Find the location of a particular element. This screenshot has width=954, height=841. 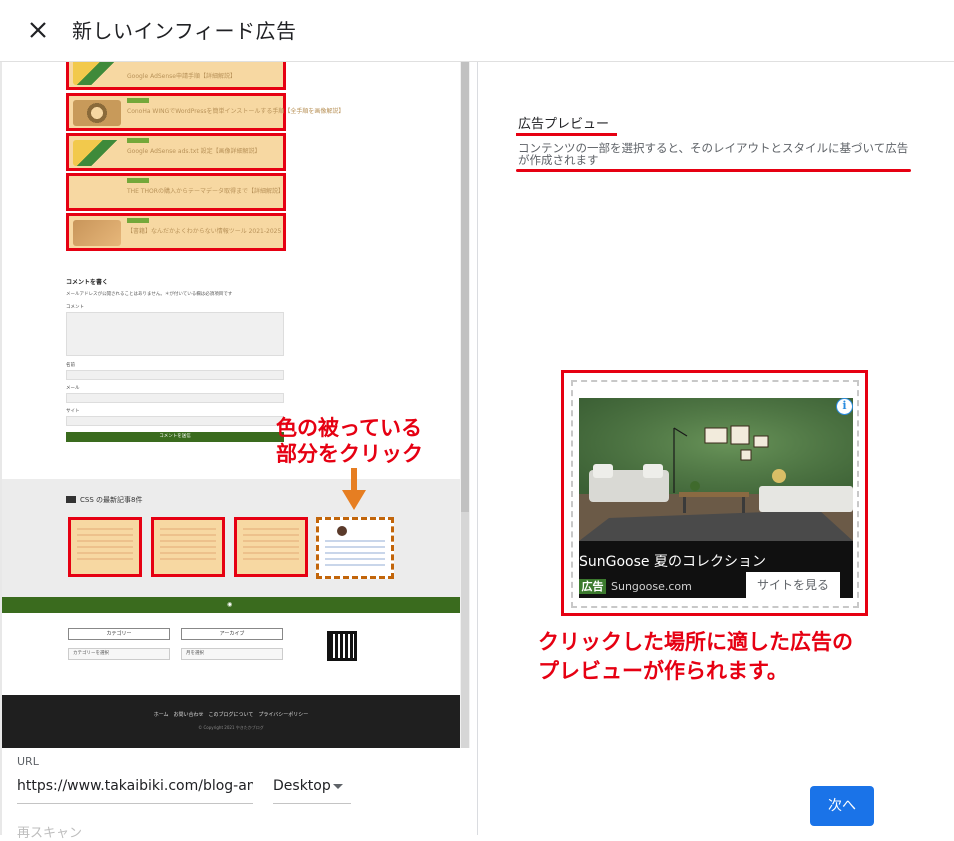

comment-submit-button: コメントを送信 is located at coordinates (175, 437).